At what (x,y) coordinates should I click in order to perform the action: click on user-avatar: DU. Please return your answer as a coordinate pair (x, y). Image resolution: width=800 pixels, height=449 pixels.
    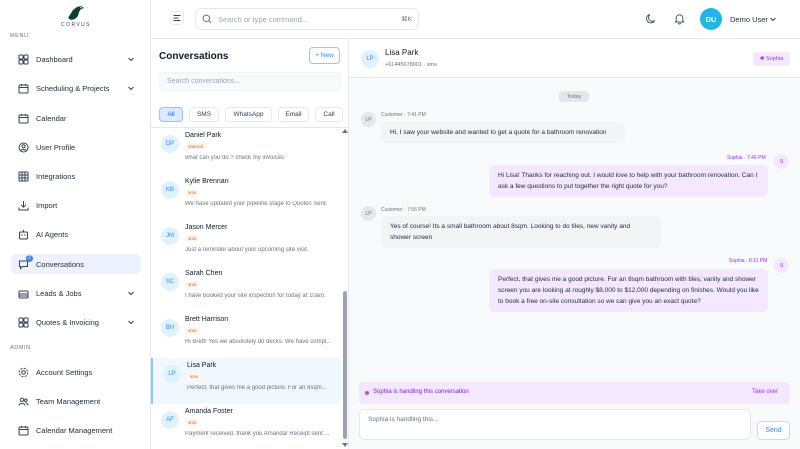
    Looking at the image, I should click on (711, 19).